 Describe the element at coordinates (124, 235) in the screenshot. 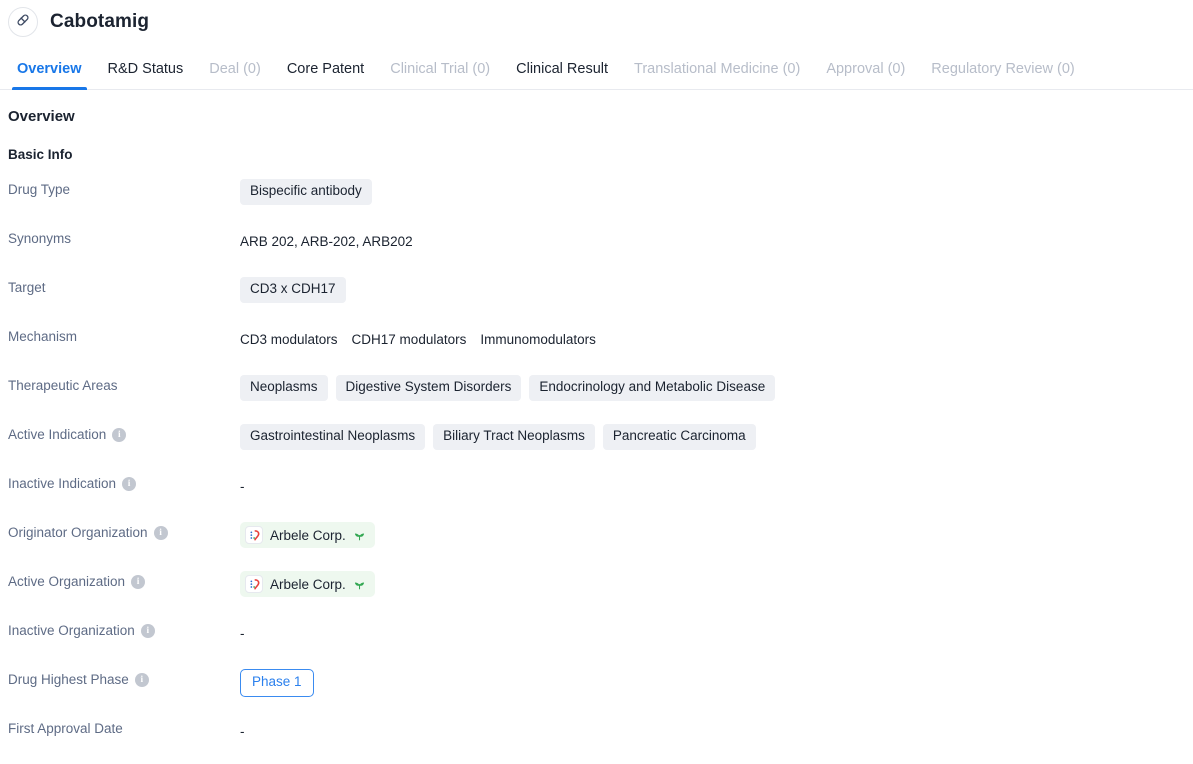

I see `row-label-synonyms: Synonyms` at that location.